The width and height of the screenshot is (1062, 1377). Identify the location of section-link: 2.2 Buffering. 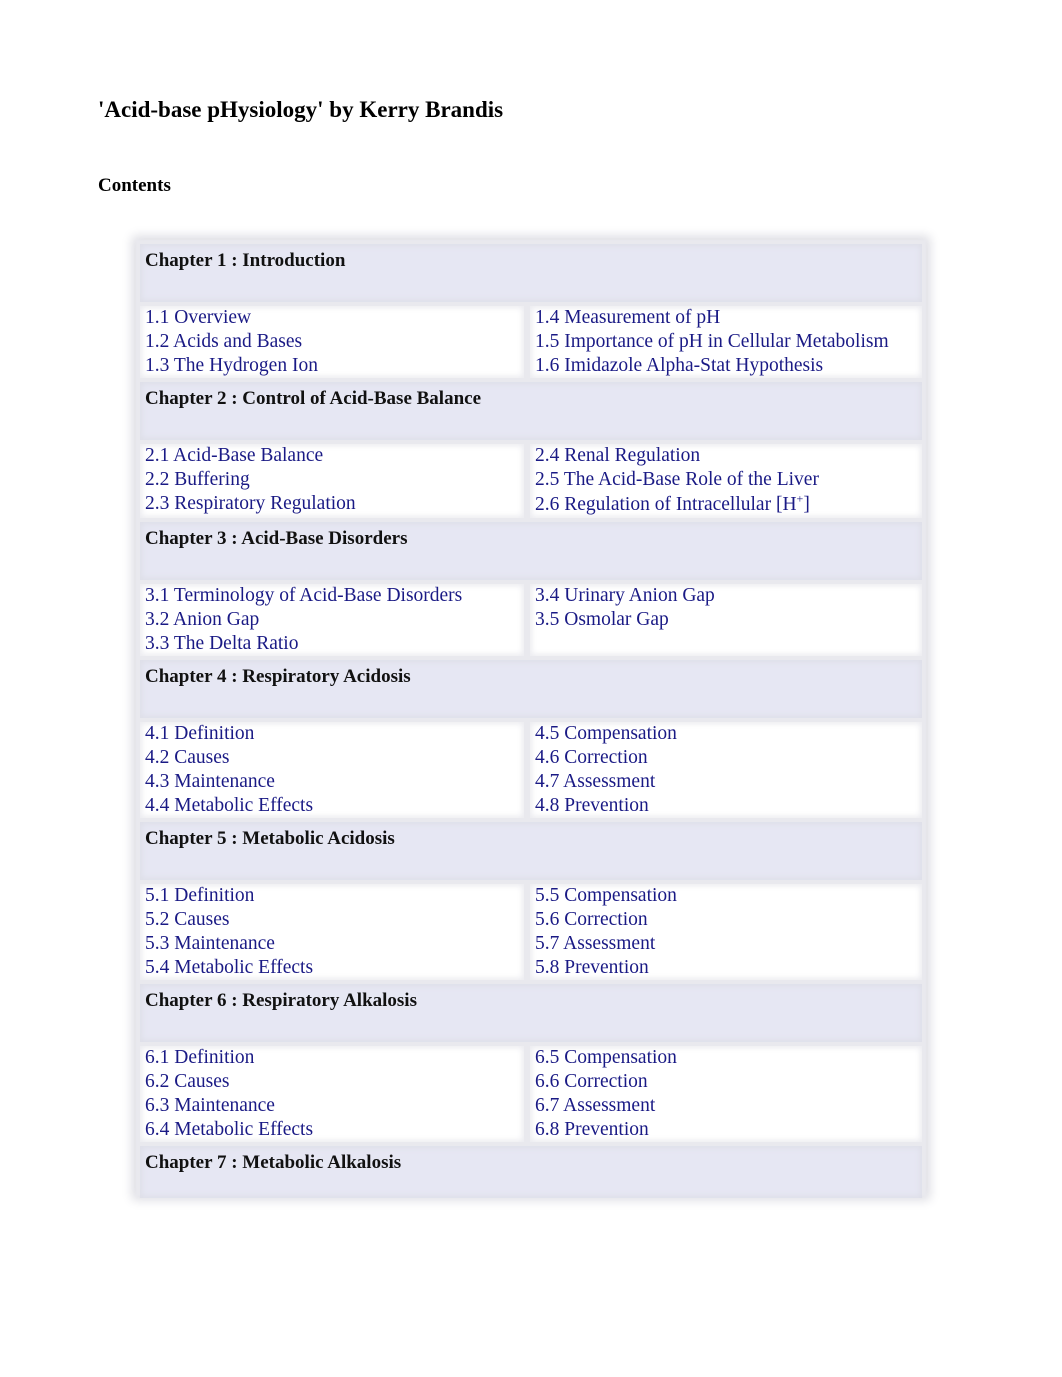
(332, 480).